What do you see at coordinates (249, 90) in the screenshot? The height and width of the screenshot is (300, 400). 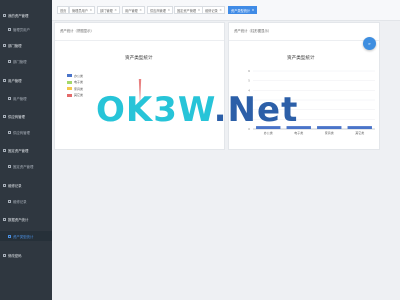 I see `y-tick-label: 4` at bounding box center [249, 90].